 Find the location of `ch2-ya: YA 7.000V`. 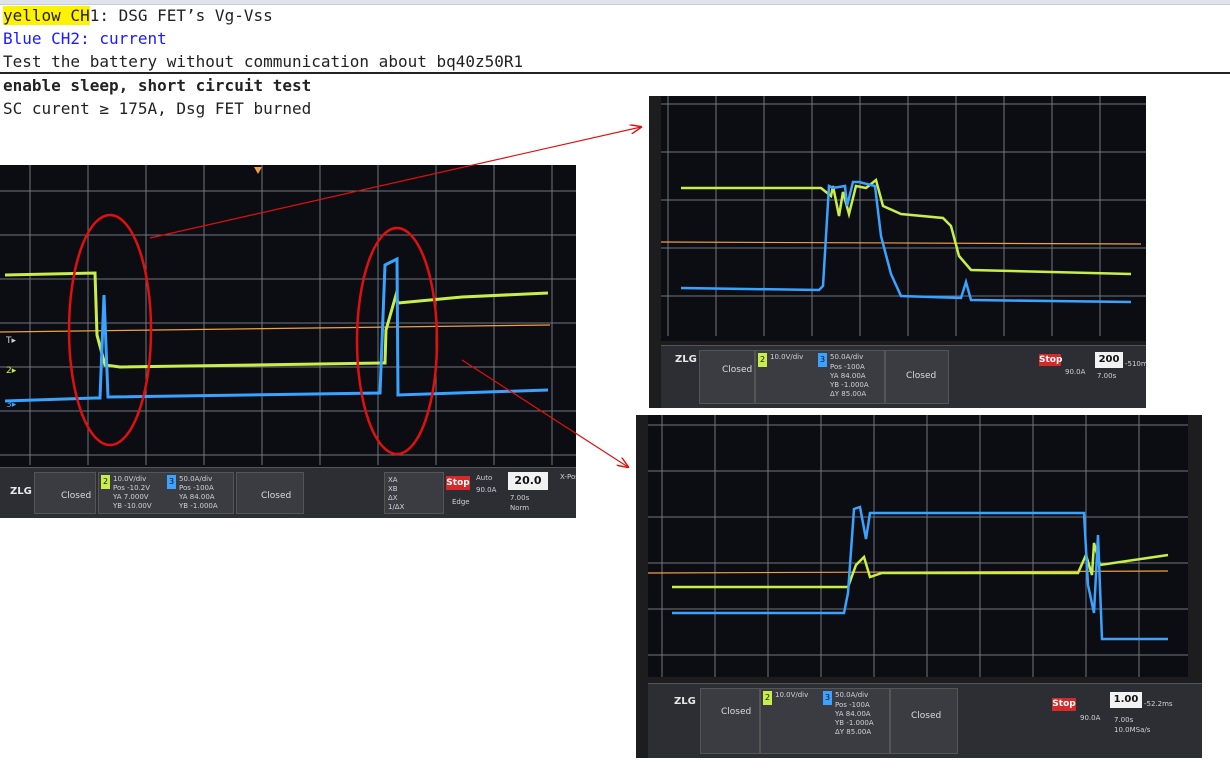

ch2-ya: YA 7.000V is located at coordinates (131, 497).